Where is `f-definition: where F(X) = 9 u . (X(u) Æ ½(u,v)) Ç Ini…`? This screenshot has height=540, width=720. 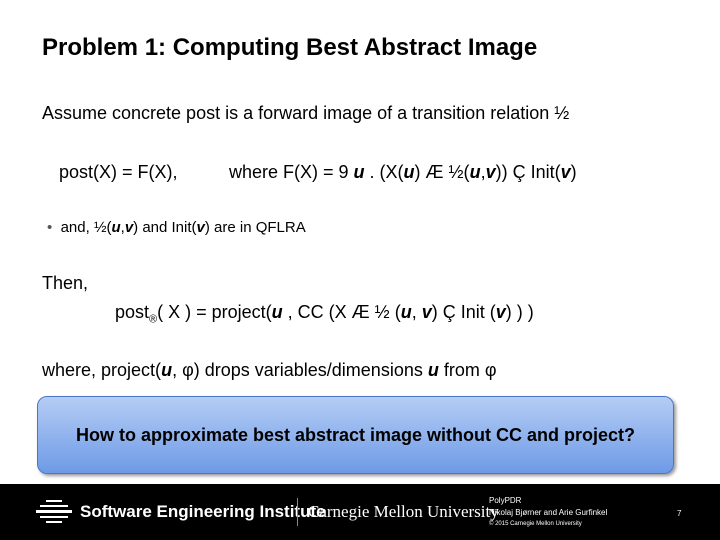
f-definition: where F(X) = 9 u . (X(u) Æ ½(u,v)) Ç Ini… is located at coordinates (403, 172).